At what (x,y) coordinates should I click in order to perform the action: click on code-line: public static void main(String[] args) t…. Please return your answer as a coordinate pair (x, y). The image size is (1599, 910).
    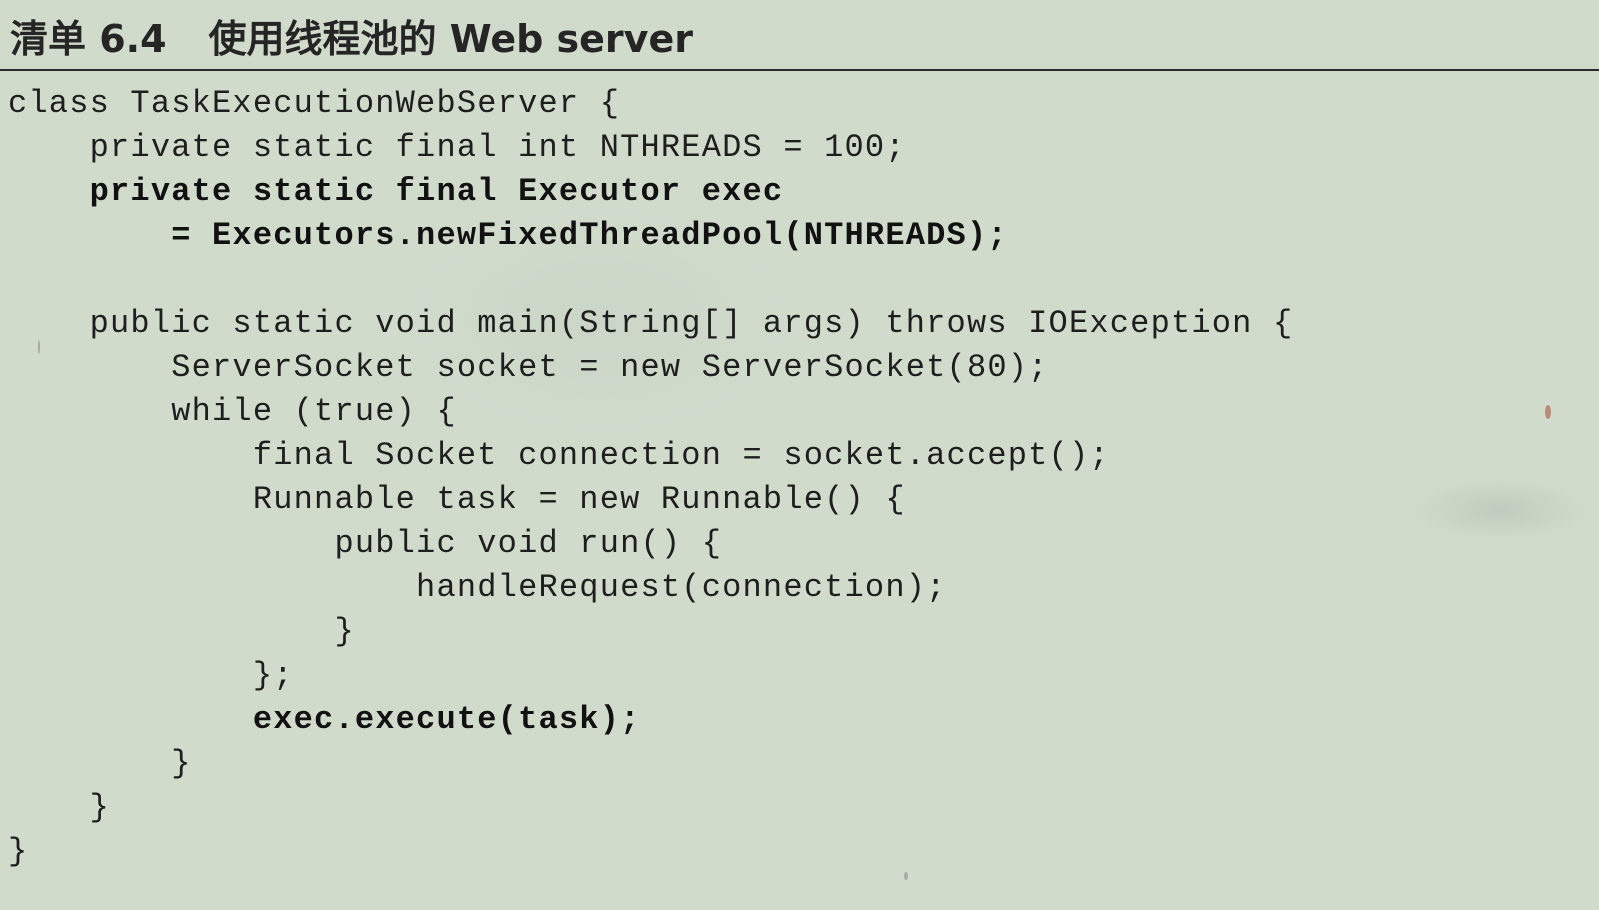
    Looking at the image, I should click on (651, 323).